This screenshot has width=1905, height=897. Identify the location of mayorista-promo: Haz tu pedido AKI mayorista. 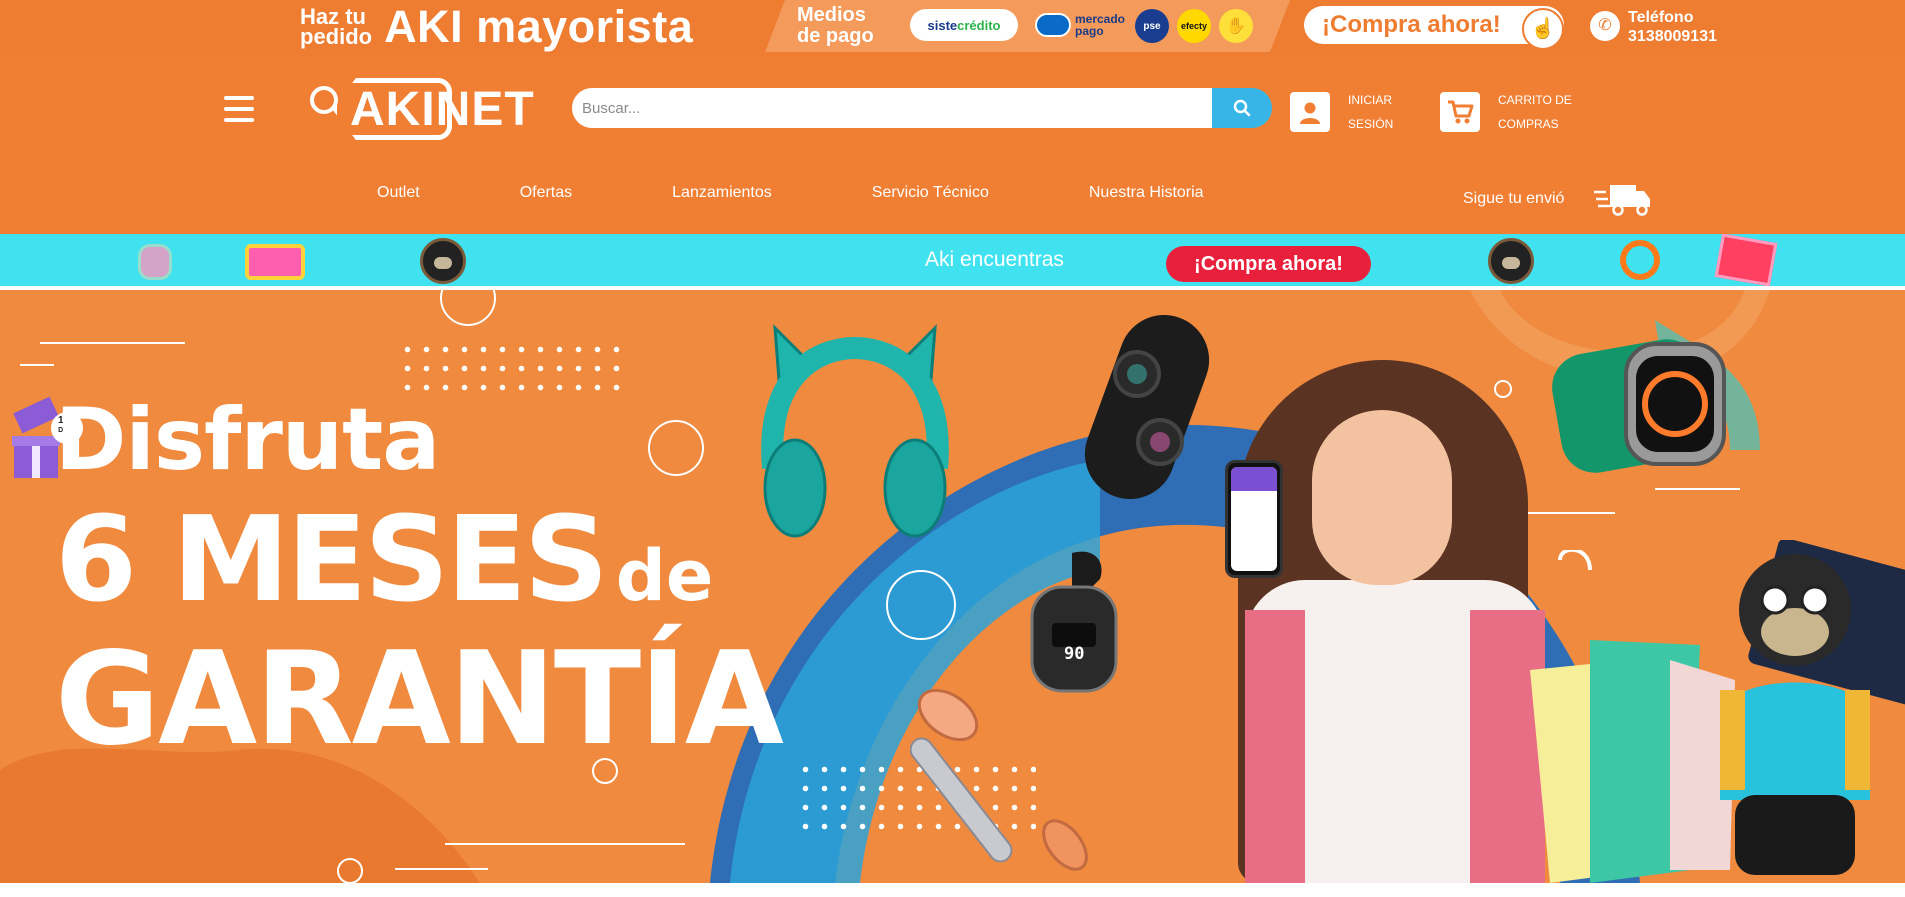
(496, 27).